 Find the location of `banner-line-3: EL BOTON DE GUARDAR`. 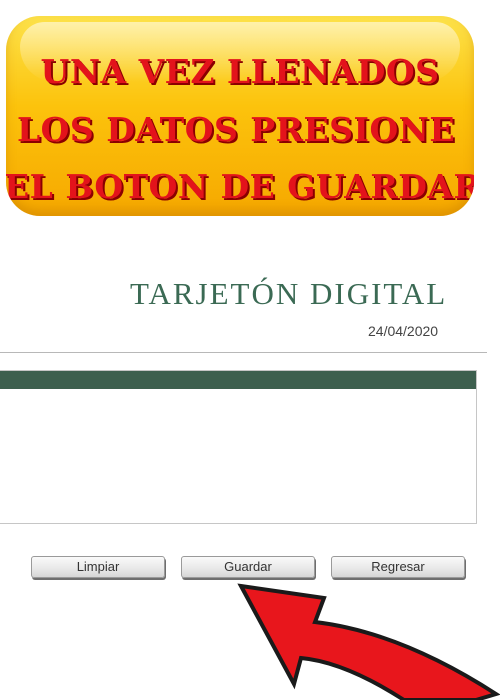

banner-line-3: EL BOTON DE GUARDAR is located at coordinates (240, 186).